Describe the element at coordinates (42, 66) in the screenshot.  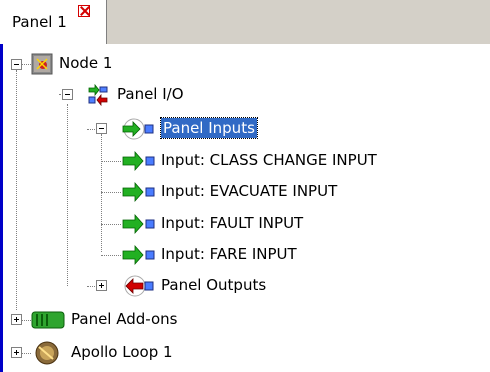
I see `node-icon` at that location.